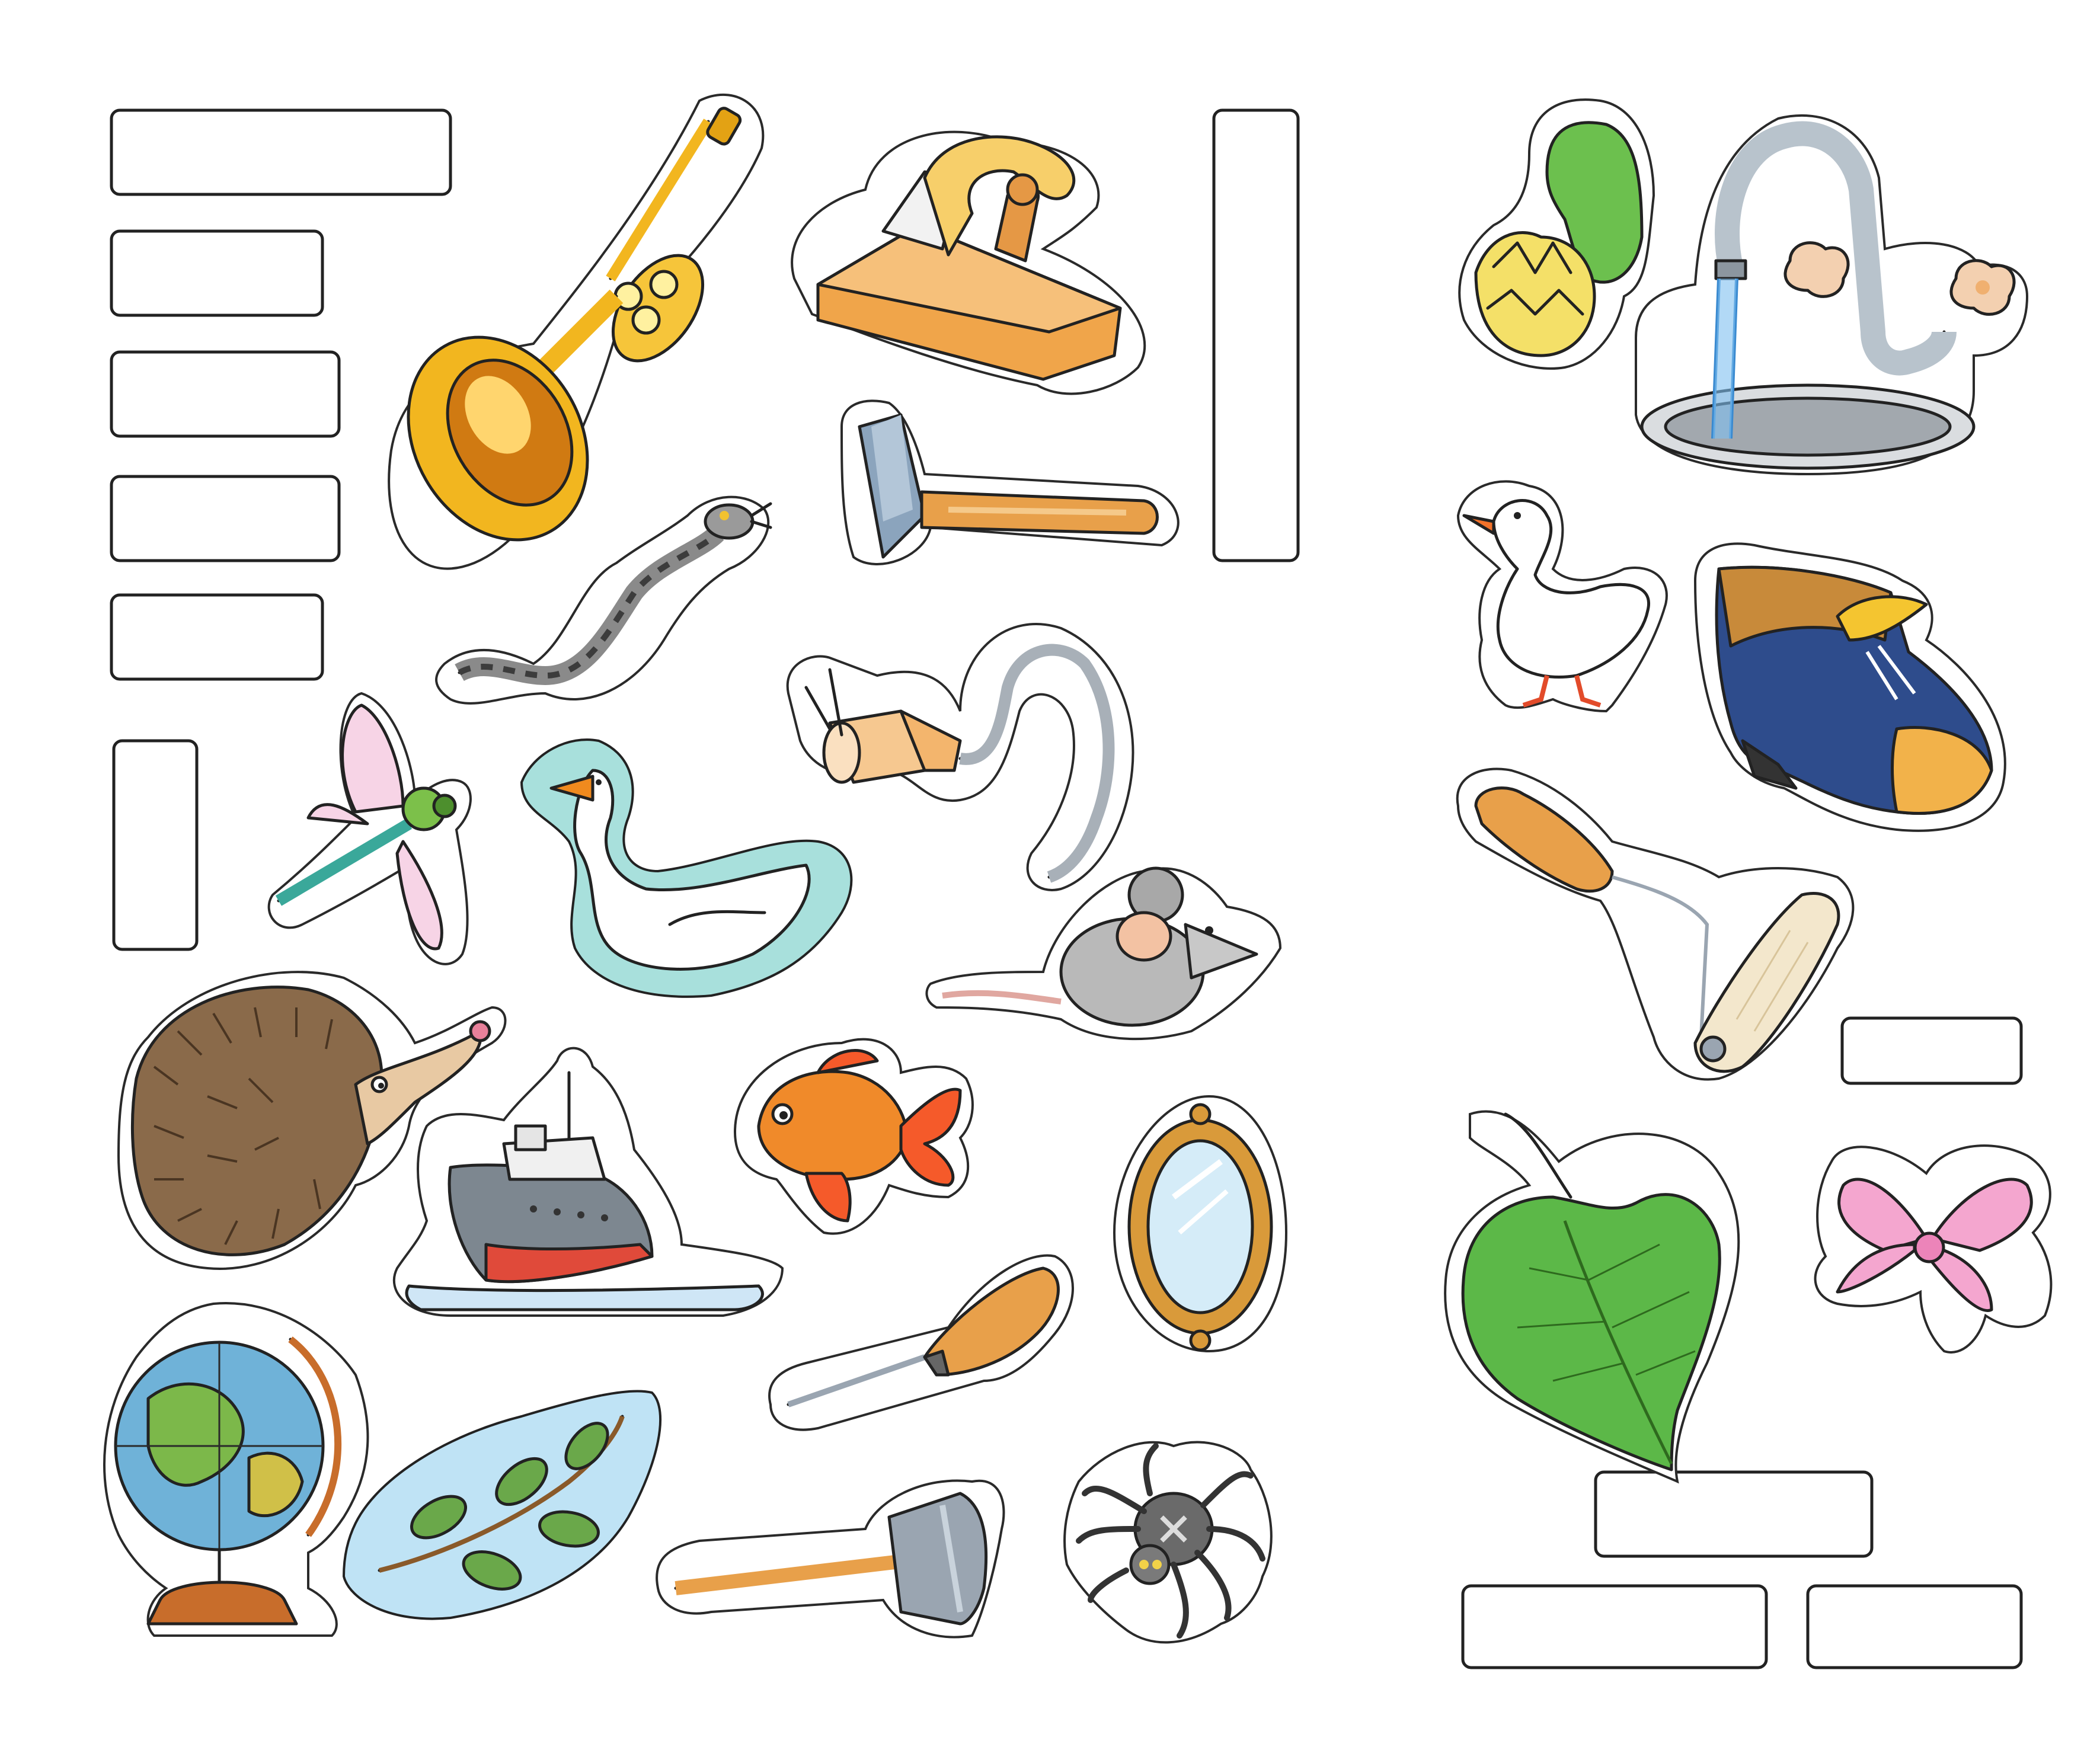 The image size is (2100, 1750). What do you see at coordinates (968, 262) in the screenshot?
I see `wood-plane-icon` at bounding box center [968, 262].